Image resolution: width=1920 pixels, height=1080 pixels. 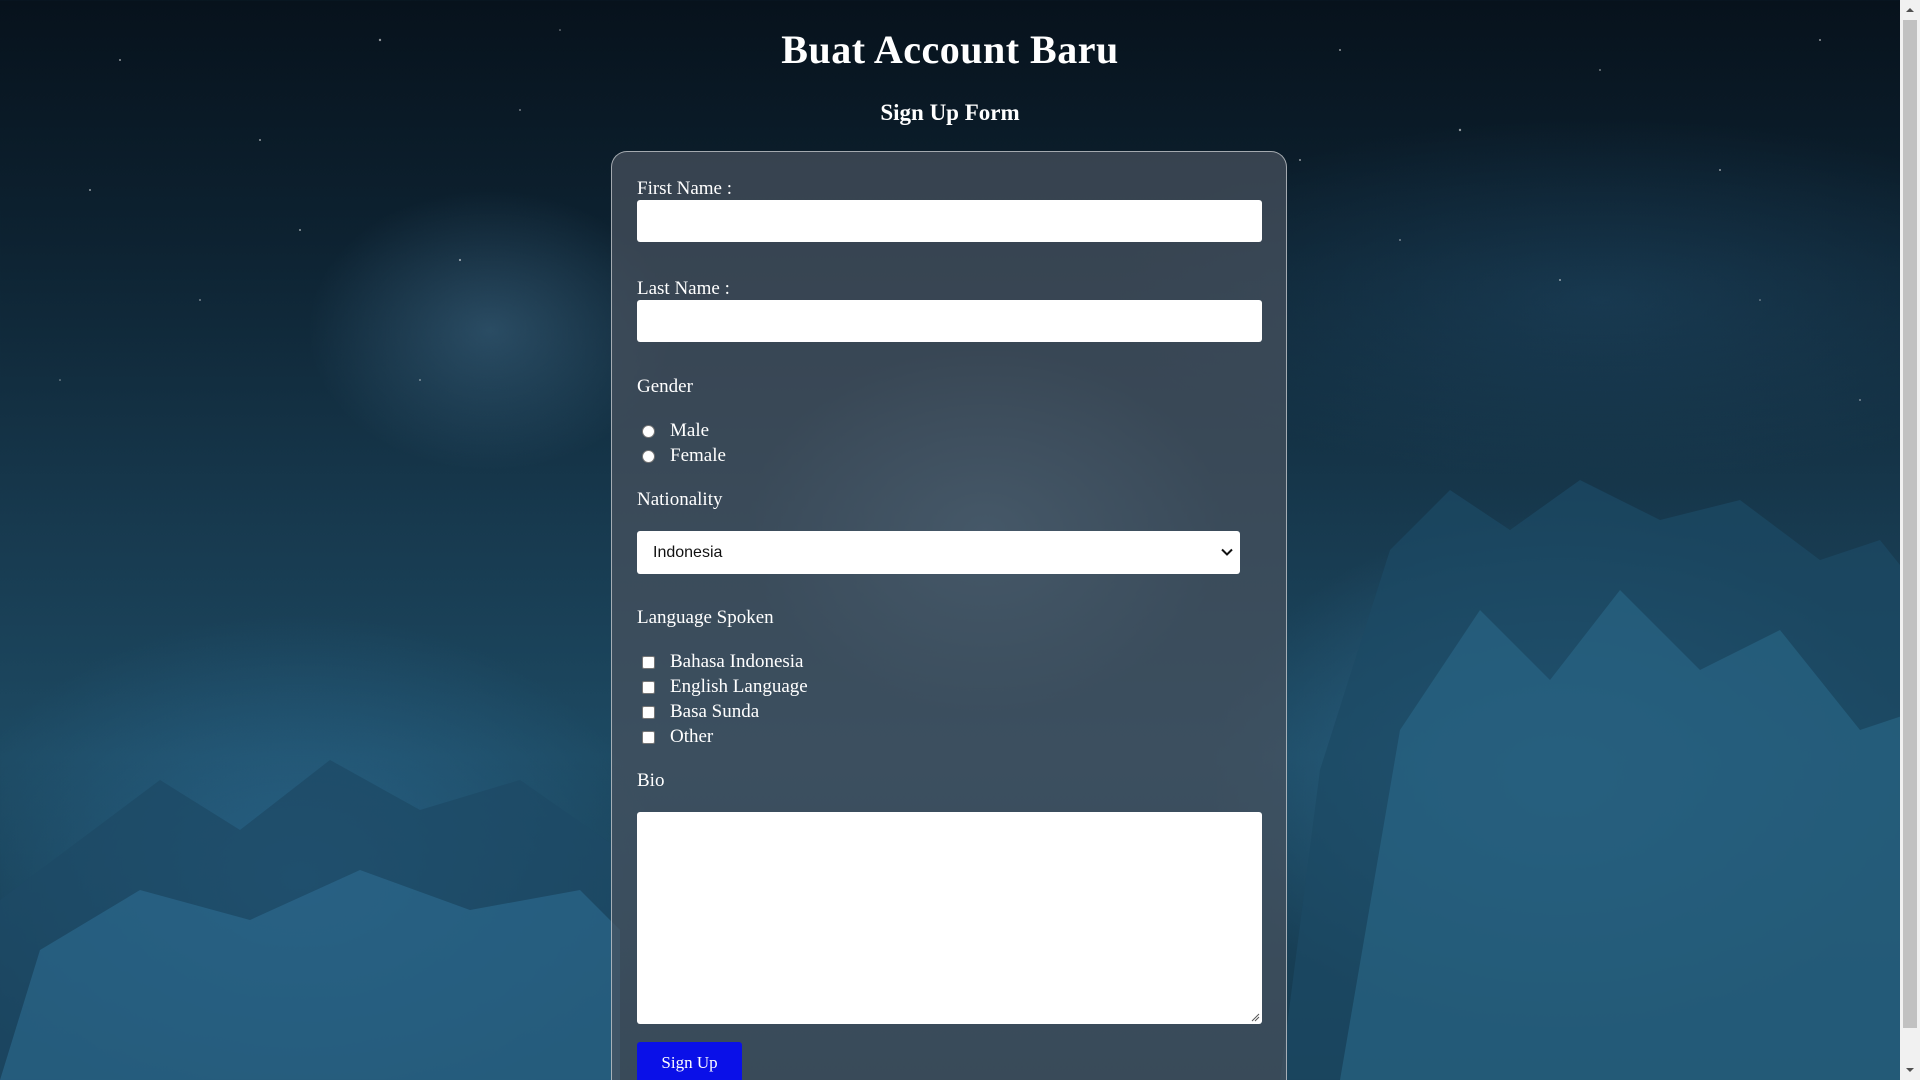 What do you see at coordinates (692, 736) in the screenshot?
I see `other-label: Other` at bounding box center [692, 736].